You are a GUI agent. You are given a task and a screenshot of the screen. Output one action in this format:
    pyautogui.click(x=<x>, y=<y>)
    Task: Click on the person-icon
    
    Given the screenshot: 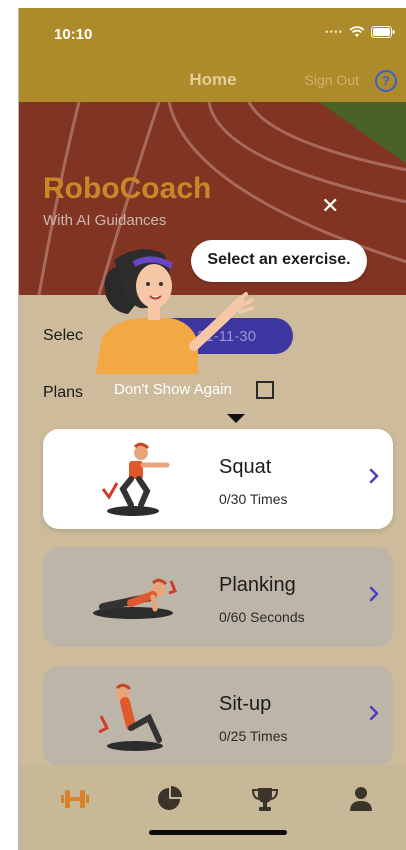 What is the action you would take?
    pyautogui.click(x=361, y=799)
    